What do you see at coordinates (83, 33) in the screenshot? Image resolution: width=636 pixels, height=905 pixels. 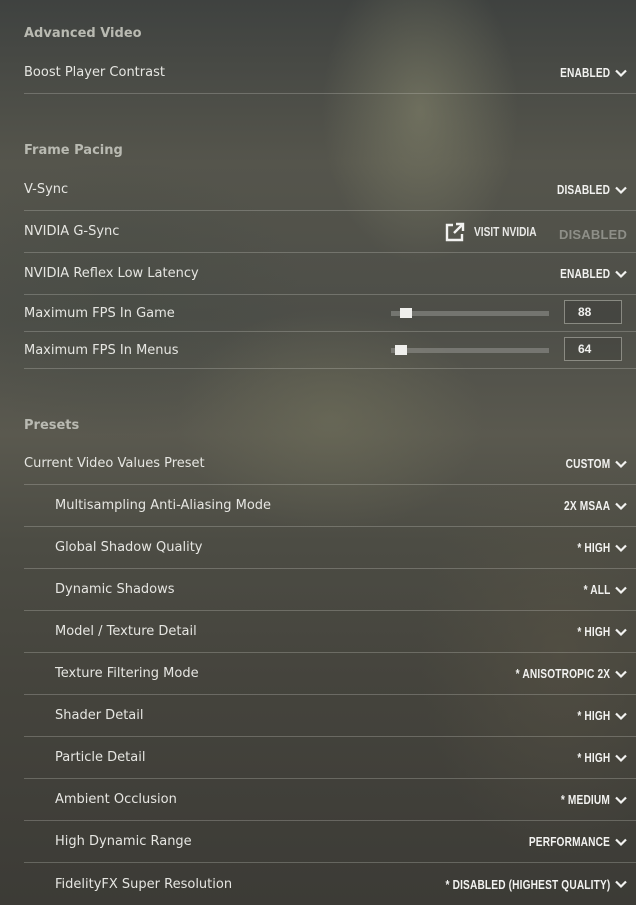 I see `section-title-advanced-video: Advanced Video` at bounding box center [83, 33].